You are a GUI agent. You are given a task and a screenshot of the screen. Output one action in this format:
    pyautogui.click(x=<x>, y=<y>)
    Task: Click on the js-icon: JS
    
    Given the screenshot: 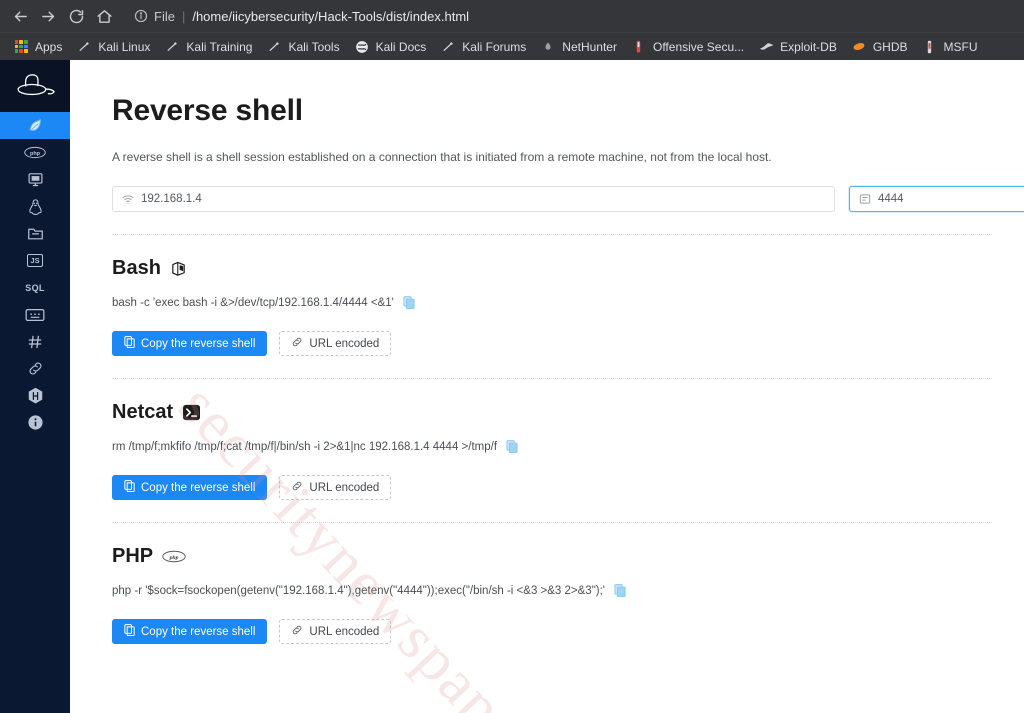 What is the action you would take?
    pyautogui.click(x=35, y=260)
    